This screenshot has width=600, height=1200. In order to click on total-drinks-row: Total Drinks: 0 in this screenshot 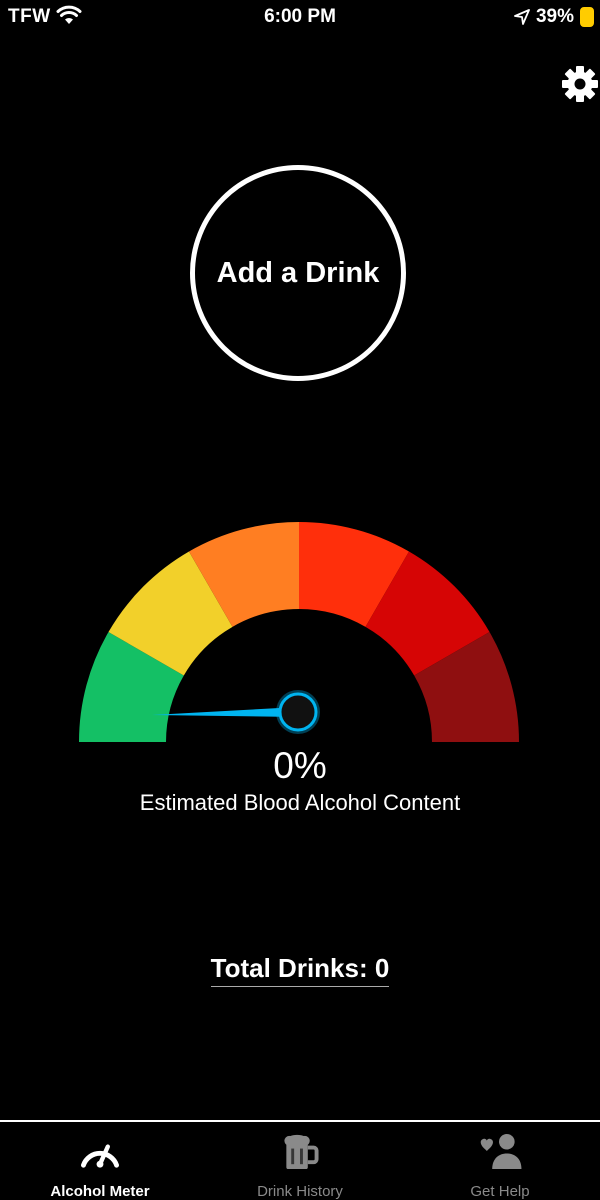, I will do `click(300, 970)`.